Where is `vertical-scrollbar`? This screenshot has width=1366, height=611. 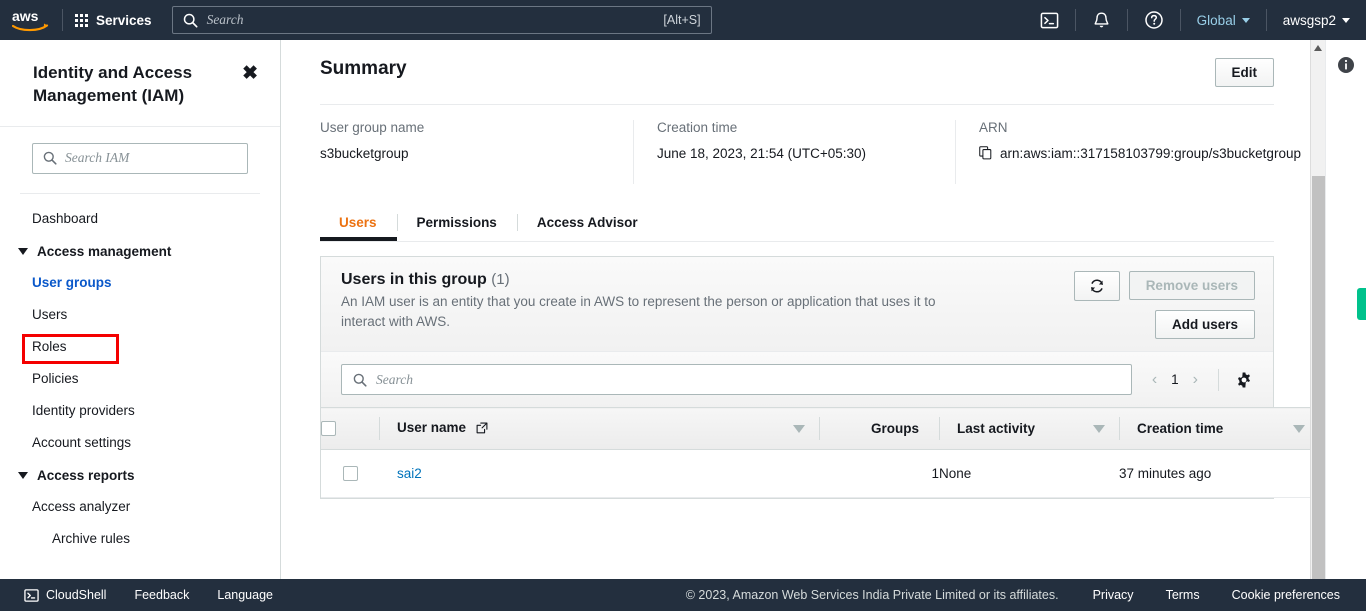 vertical-scrollbar is located at coordinates (1317, 309).